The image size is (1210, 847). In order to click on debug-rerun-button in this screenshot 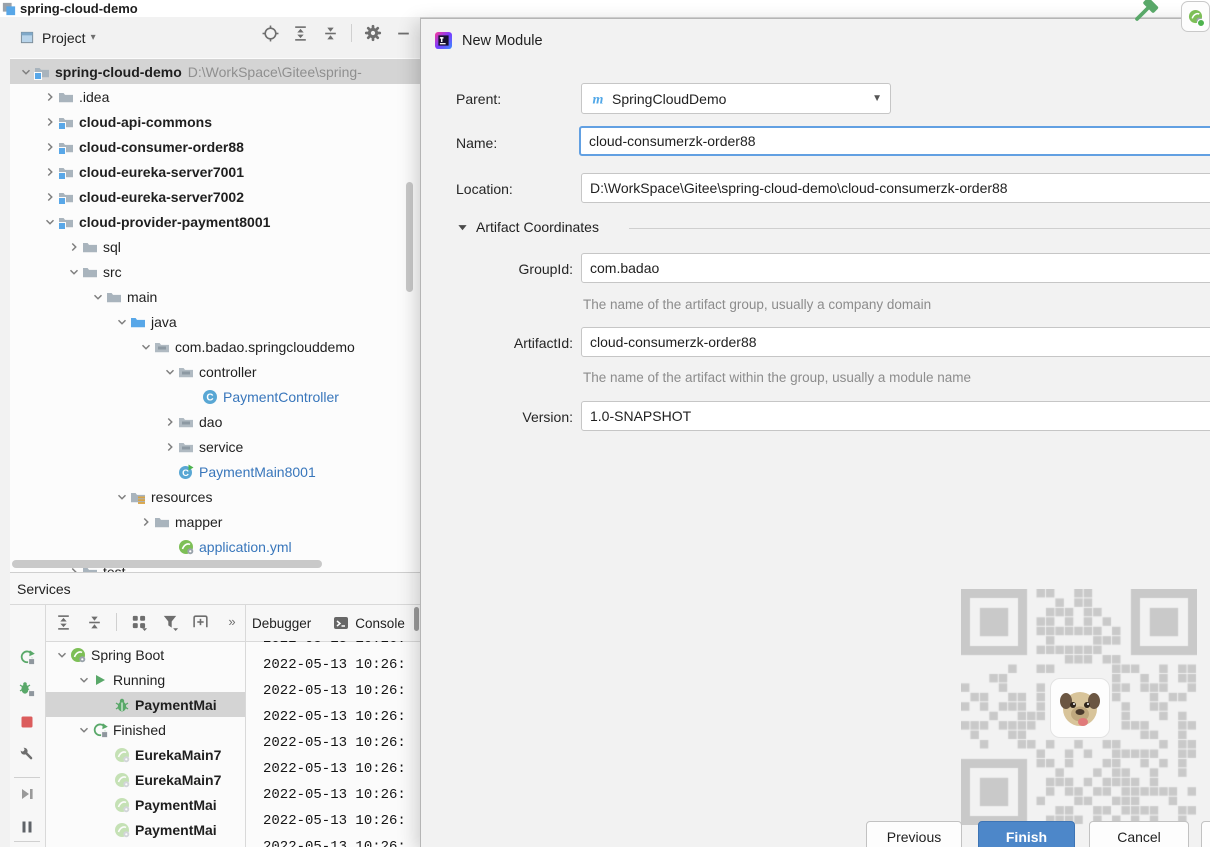, I will do `click(27, 689)`.